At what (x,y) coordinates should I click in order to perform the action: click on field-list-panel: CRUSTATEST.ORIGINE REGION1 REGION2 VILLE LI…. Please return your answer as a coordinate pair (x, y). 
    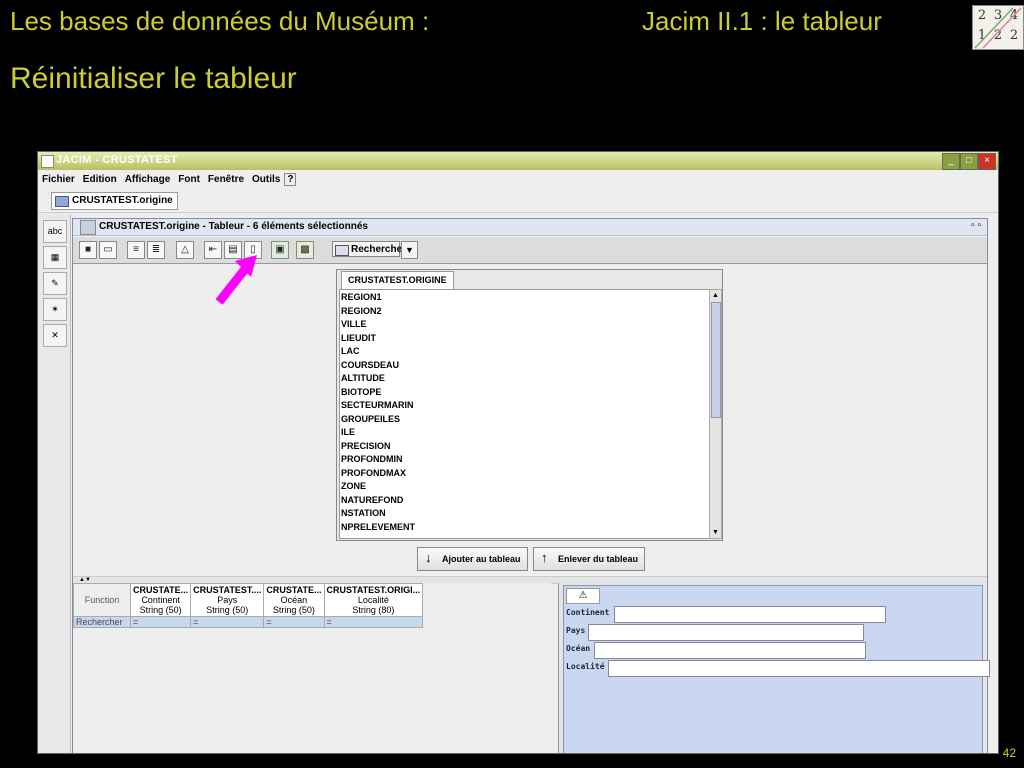
    Looking at the image, I should click on (529, 405).